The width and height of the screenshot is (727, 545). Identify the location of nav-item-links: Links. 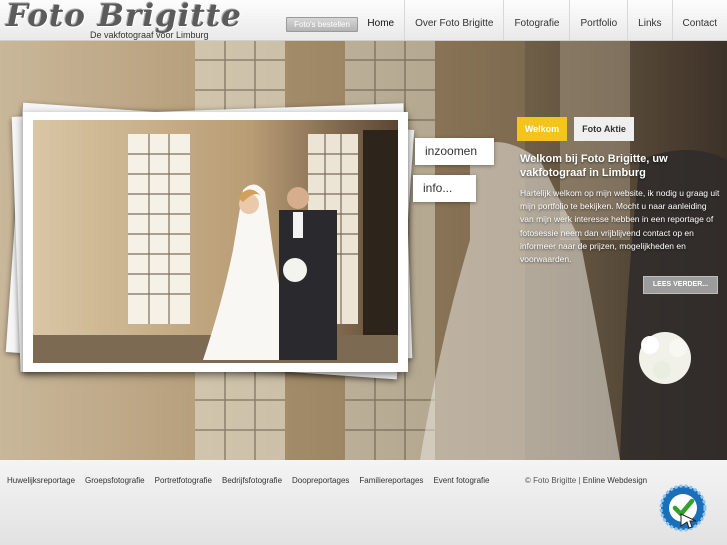
(649, 20).